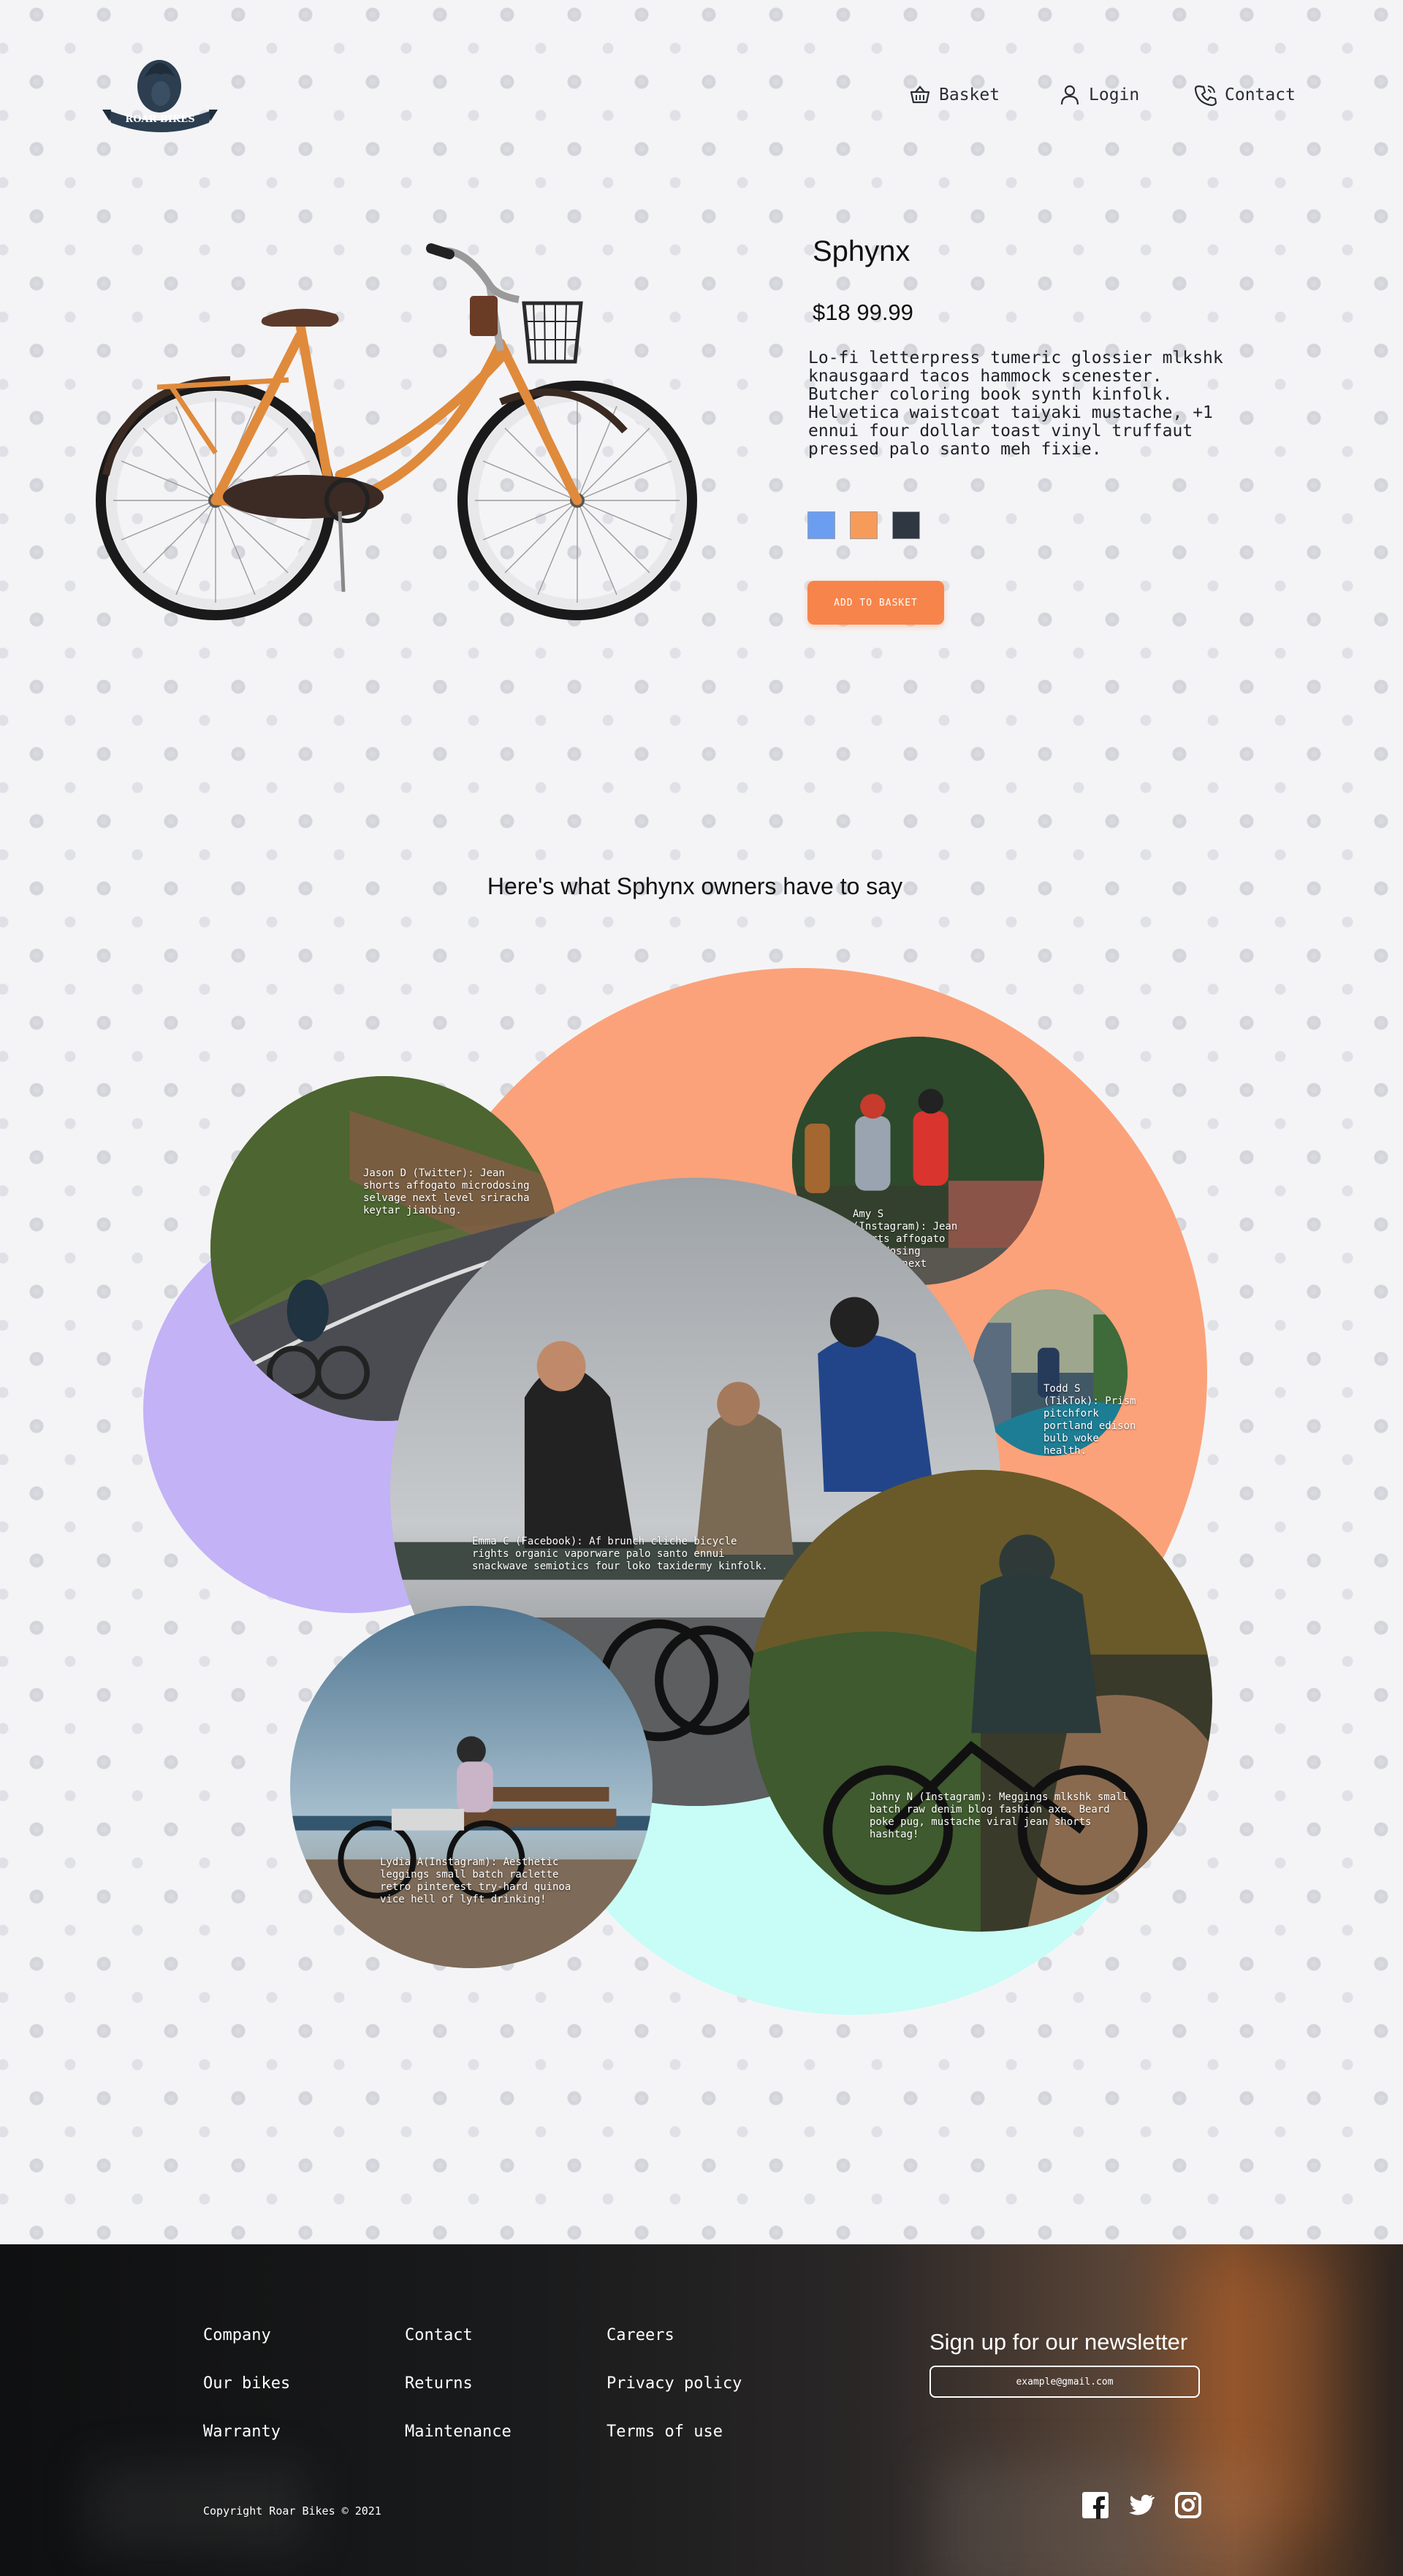  What do you see at coordinates (160, 96) in the screenshot?
I see `brand-logo: ROAR BIKES` at bounding box center [160, 96].